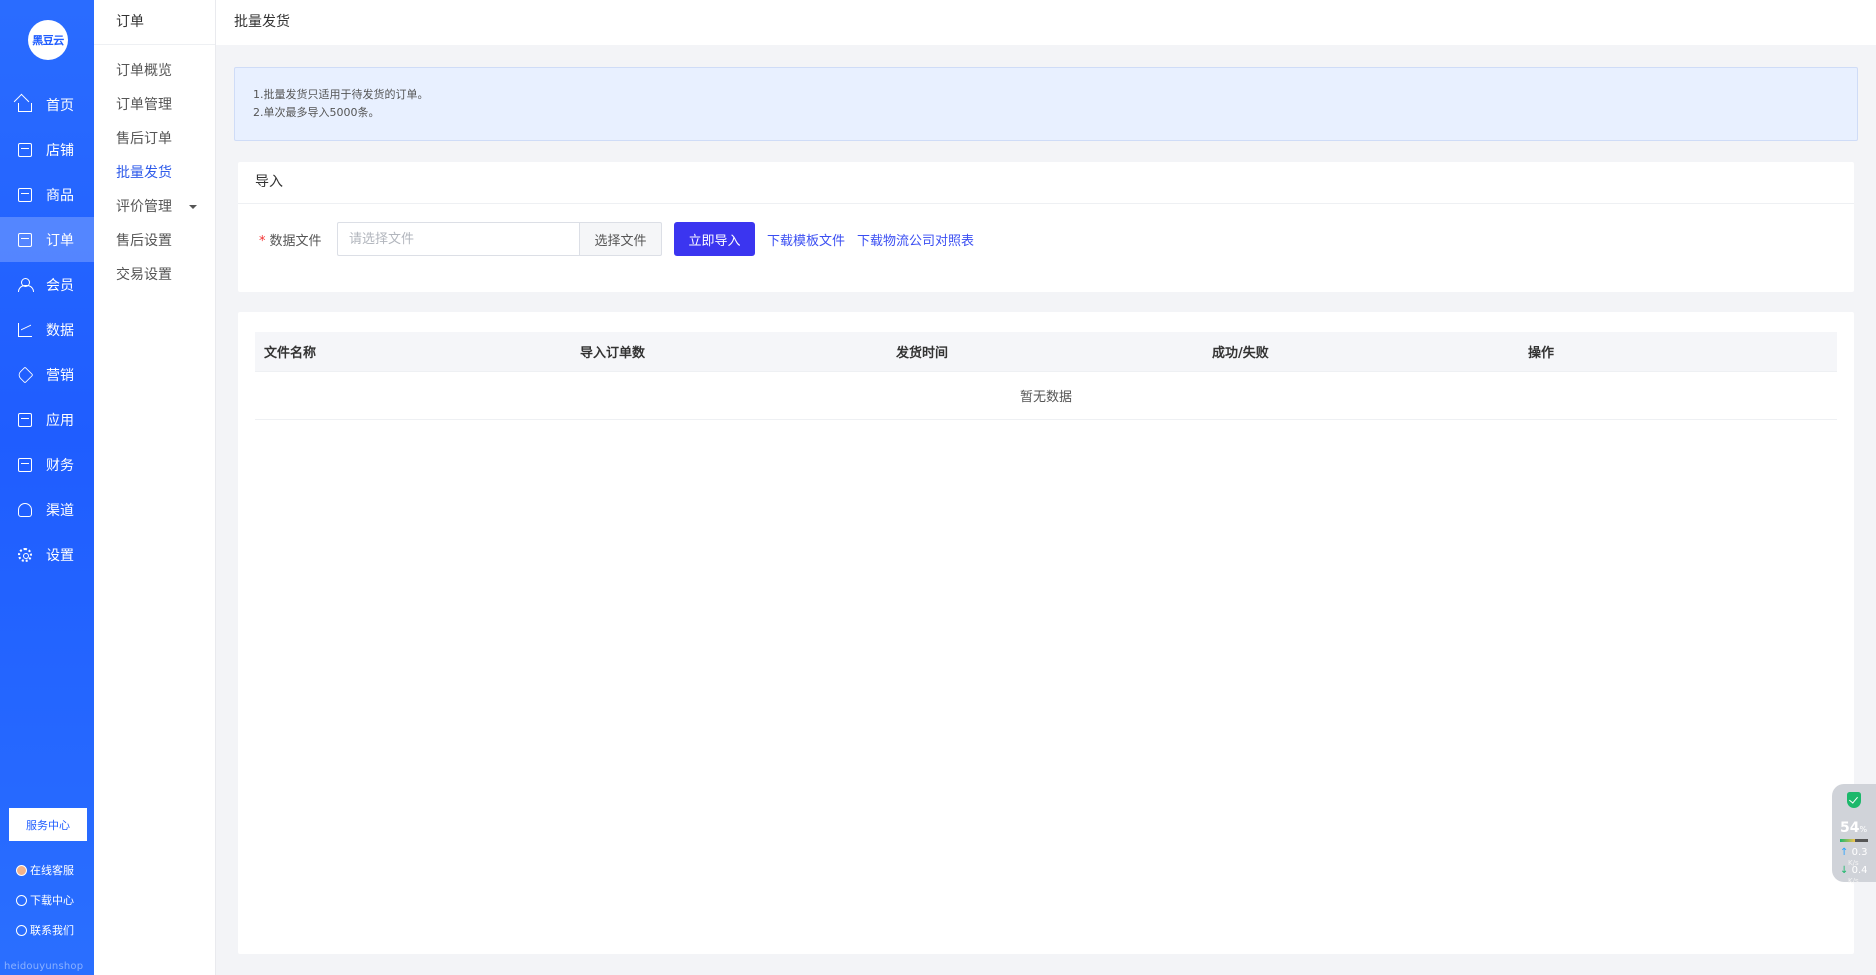  I want to click on menu-item-label: 评价管理, so click(144, 207).